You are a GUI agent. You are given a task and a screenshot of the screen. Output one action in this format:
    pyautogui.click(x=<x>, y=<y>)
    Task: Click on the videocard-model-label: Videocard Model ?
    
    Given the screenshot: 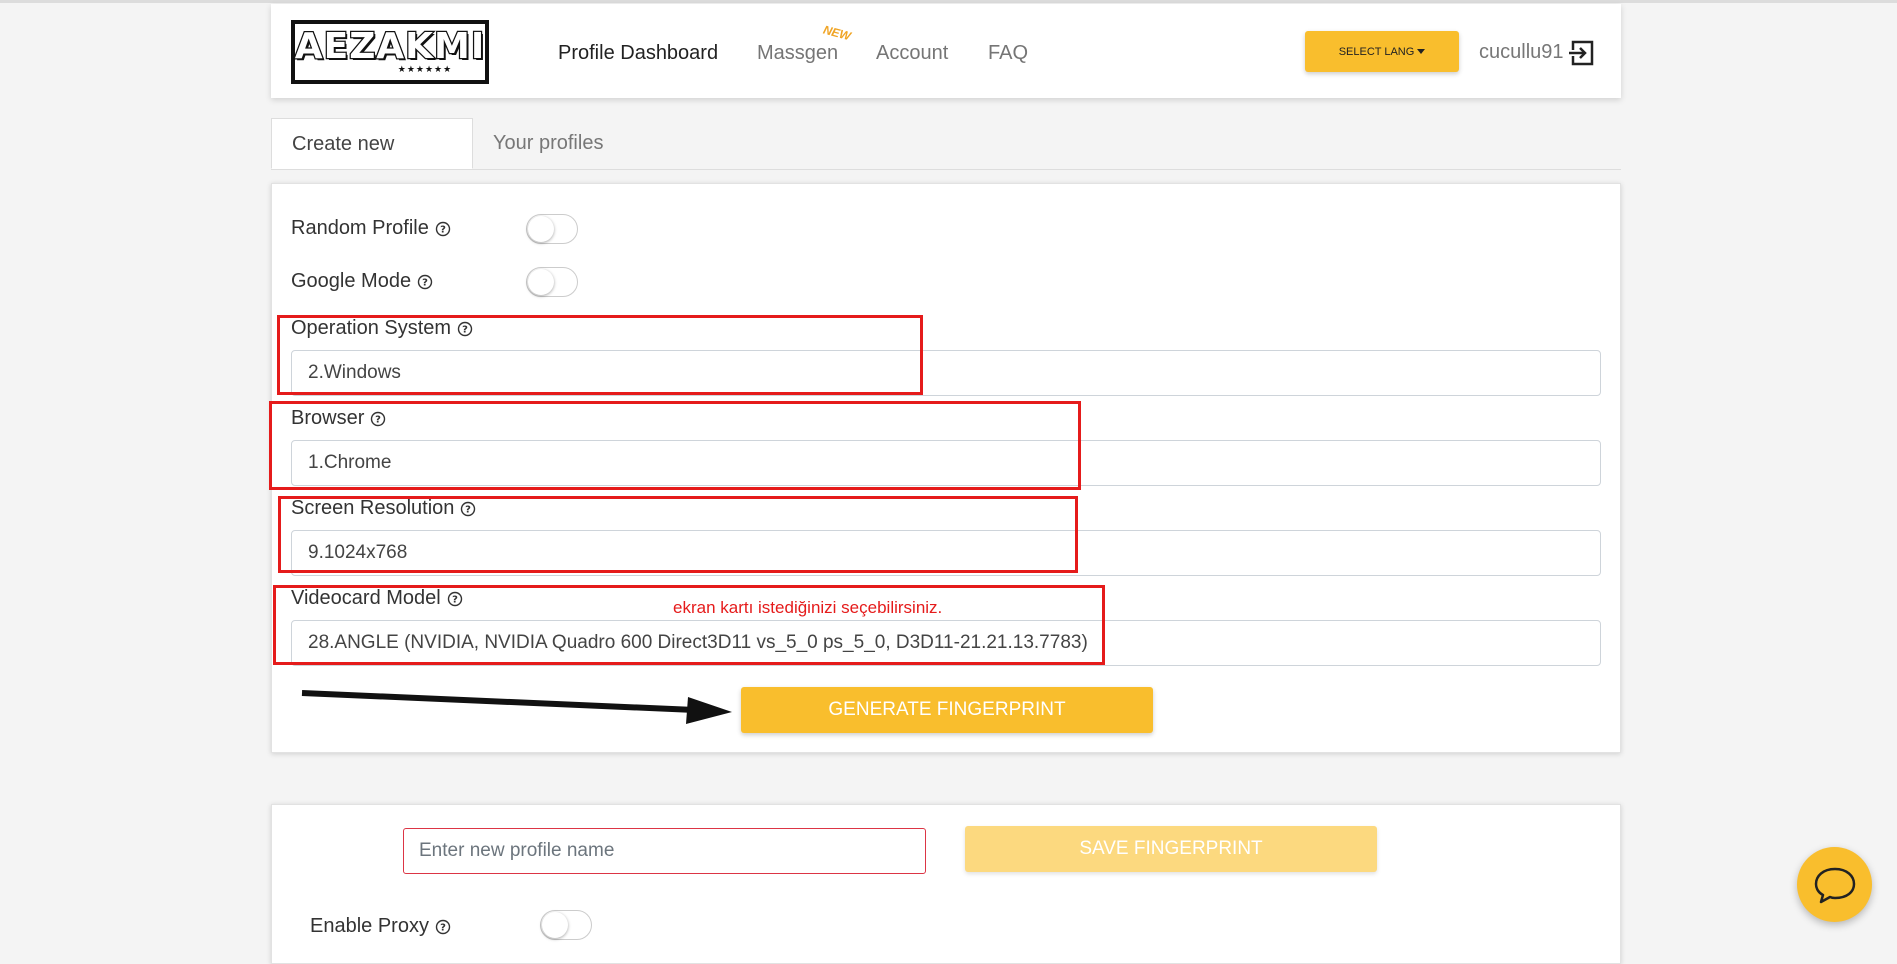 What is the action you would take?
    pyautogui.click(x=377, y=598)
    